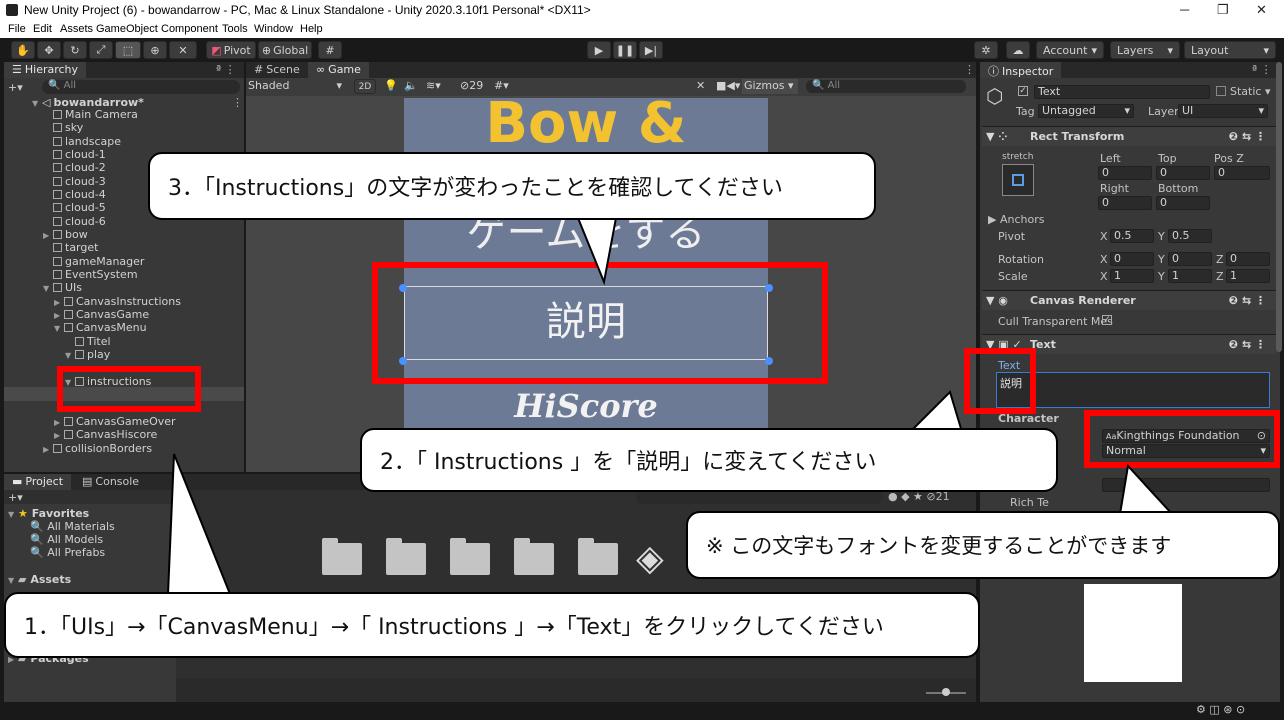 Image resolution: width=1284 pixels, height=720 pixels. I want to click on callout-tail-step3, so click(597, 251).